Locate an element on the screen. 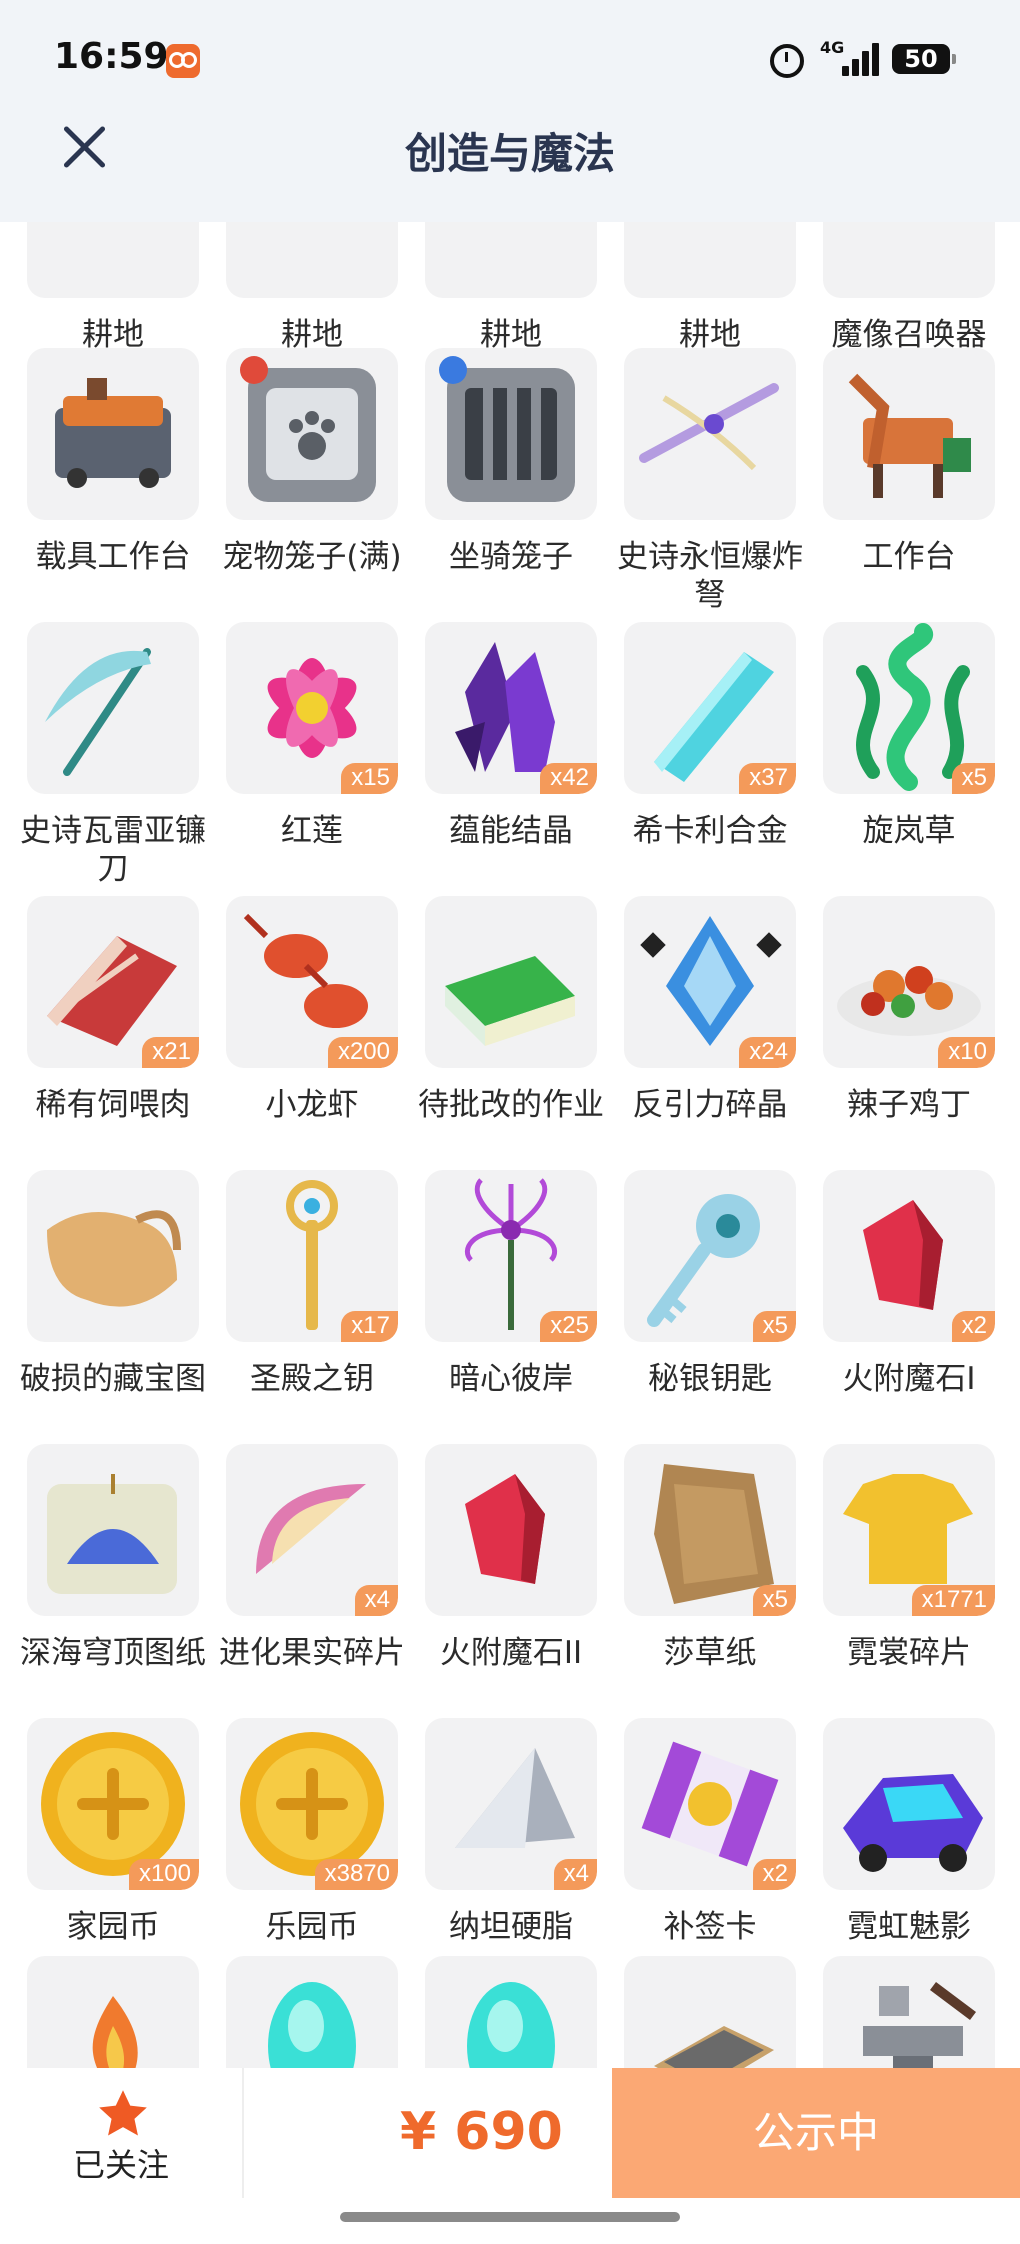 The width and height of the screenshot is (1020, 2244). item-count-badge: x4 is located at coordinates (376, 1600).